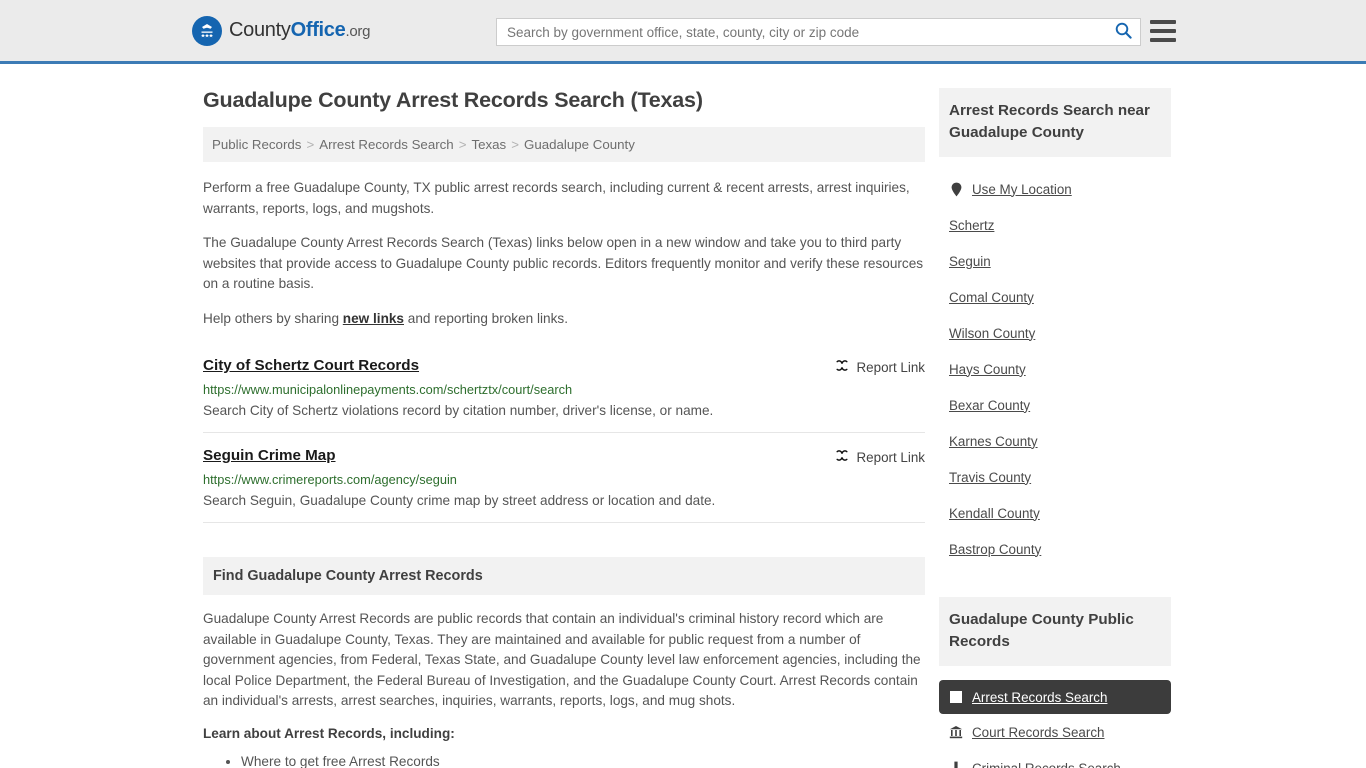 The height and width of the screenshot is (768, 1366). Describe the element at coordinates (1055, 549) in the screenshot. I see `sidebar-item-bastrop-county: Bastrop County` at that location.